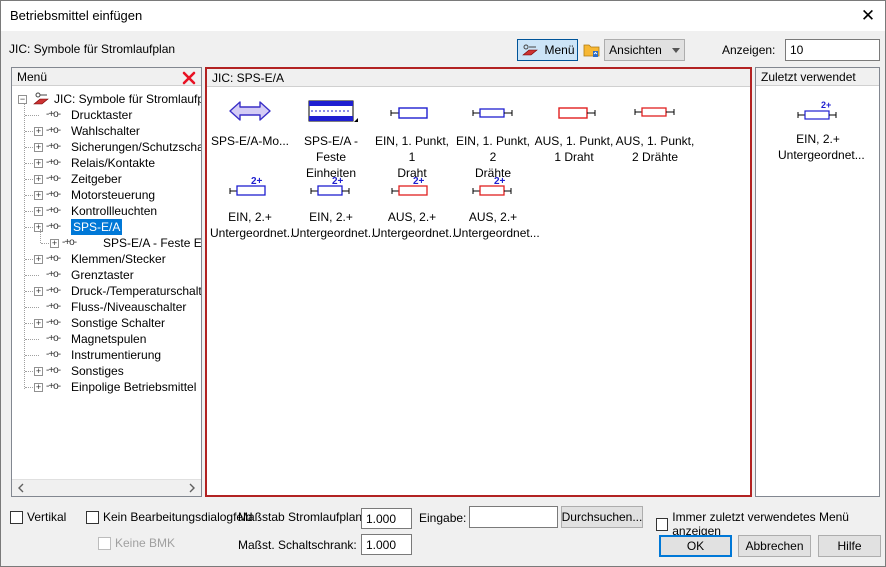 The width and height of the screenshot is (886, 567). What do you see at coordinates (108, 355) in the screenshot?
I see `sidebar-item: -+o- Instrumentierung` at bounding box center [108, 355].